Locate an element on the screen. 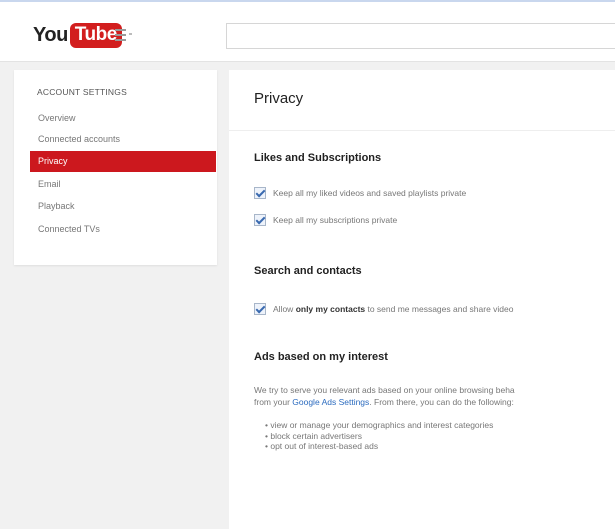  contacts-messages-bold: only my contacts is located at coordinates (330, 309).